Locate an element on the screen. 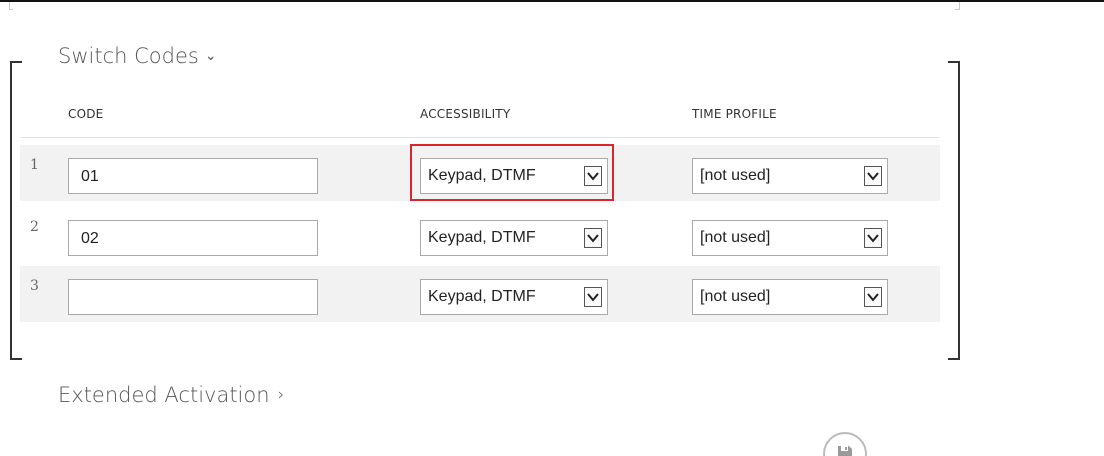 The width and height of the screenshot is (1104, 456). code-input is located at coordinates (193, 297).